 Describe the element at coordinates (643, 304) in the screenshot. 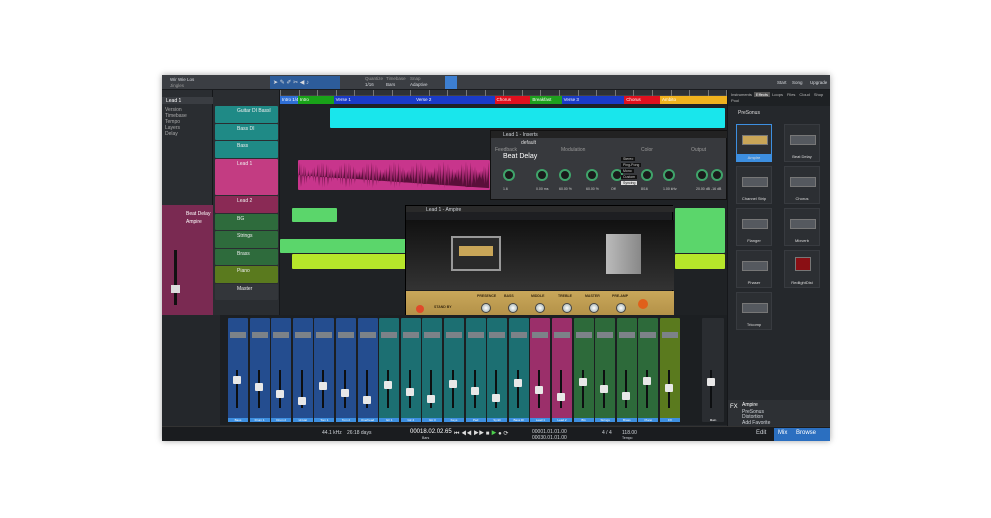

I see `cable-plug` at that location.